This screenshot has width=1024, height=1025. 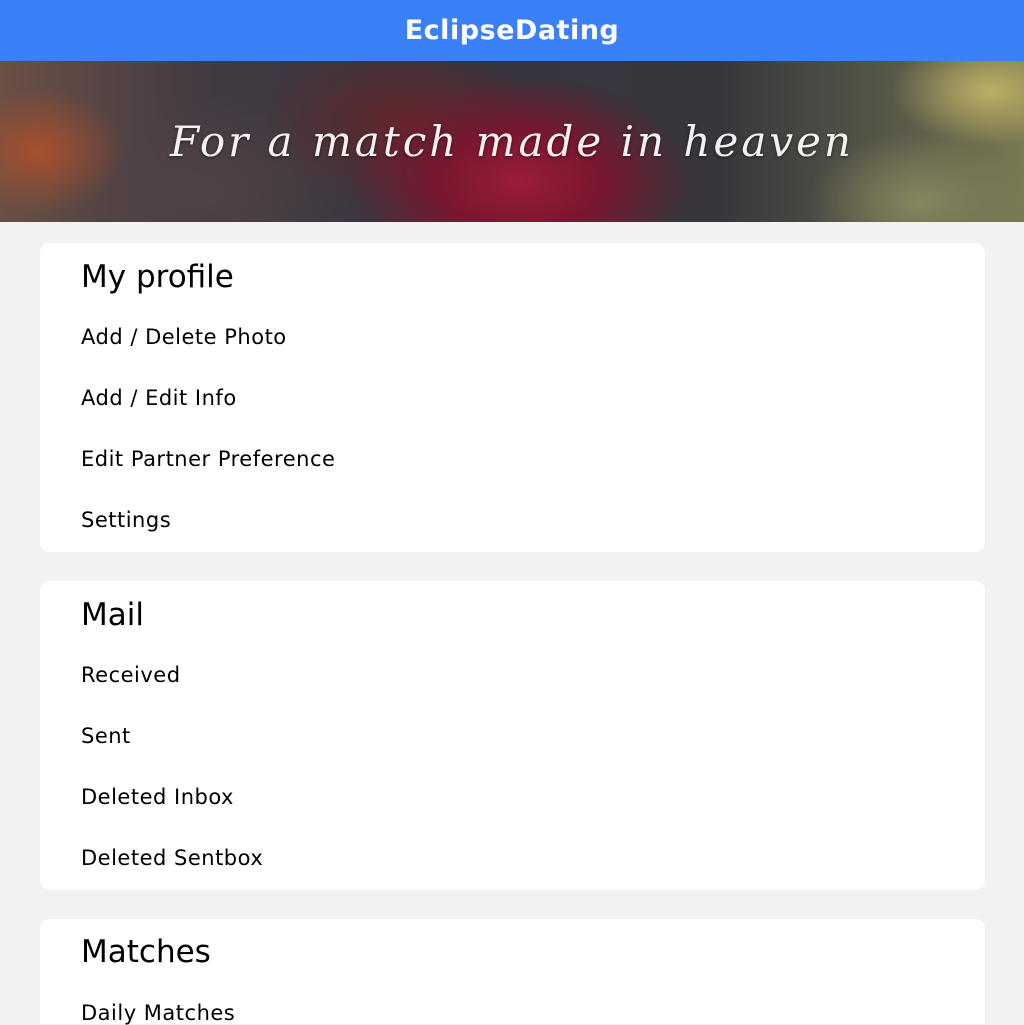 What do you see at coordinates (157, 277) in the screenshot?
I see `my-profile-title: My profile` at bounding box center [157, 277].